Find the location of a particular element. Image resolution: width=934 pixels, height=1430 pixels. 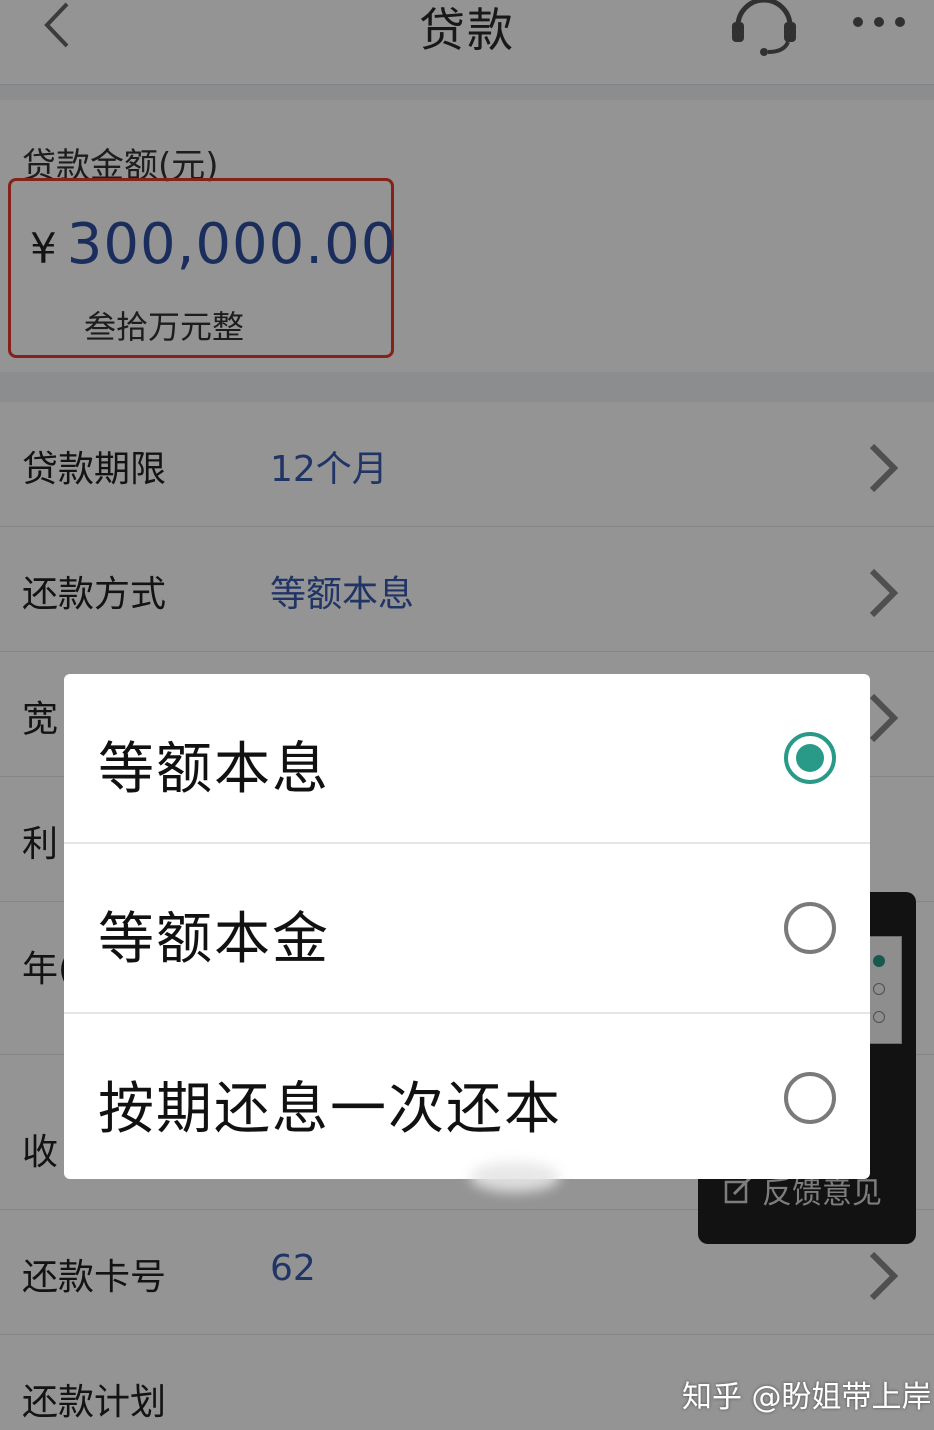

option-interest-only: 按期还息一次还本 is located at coordinates (467, 1096).